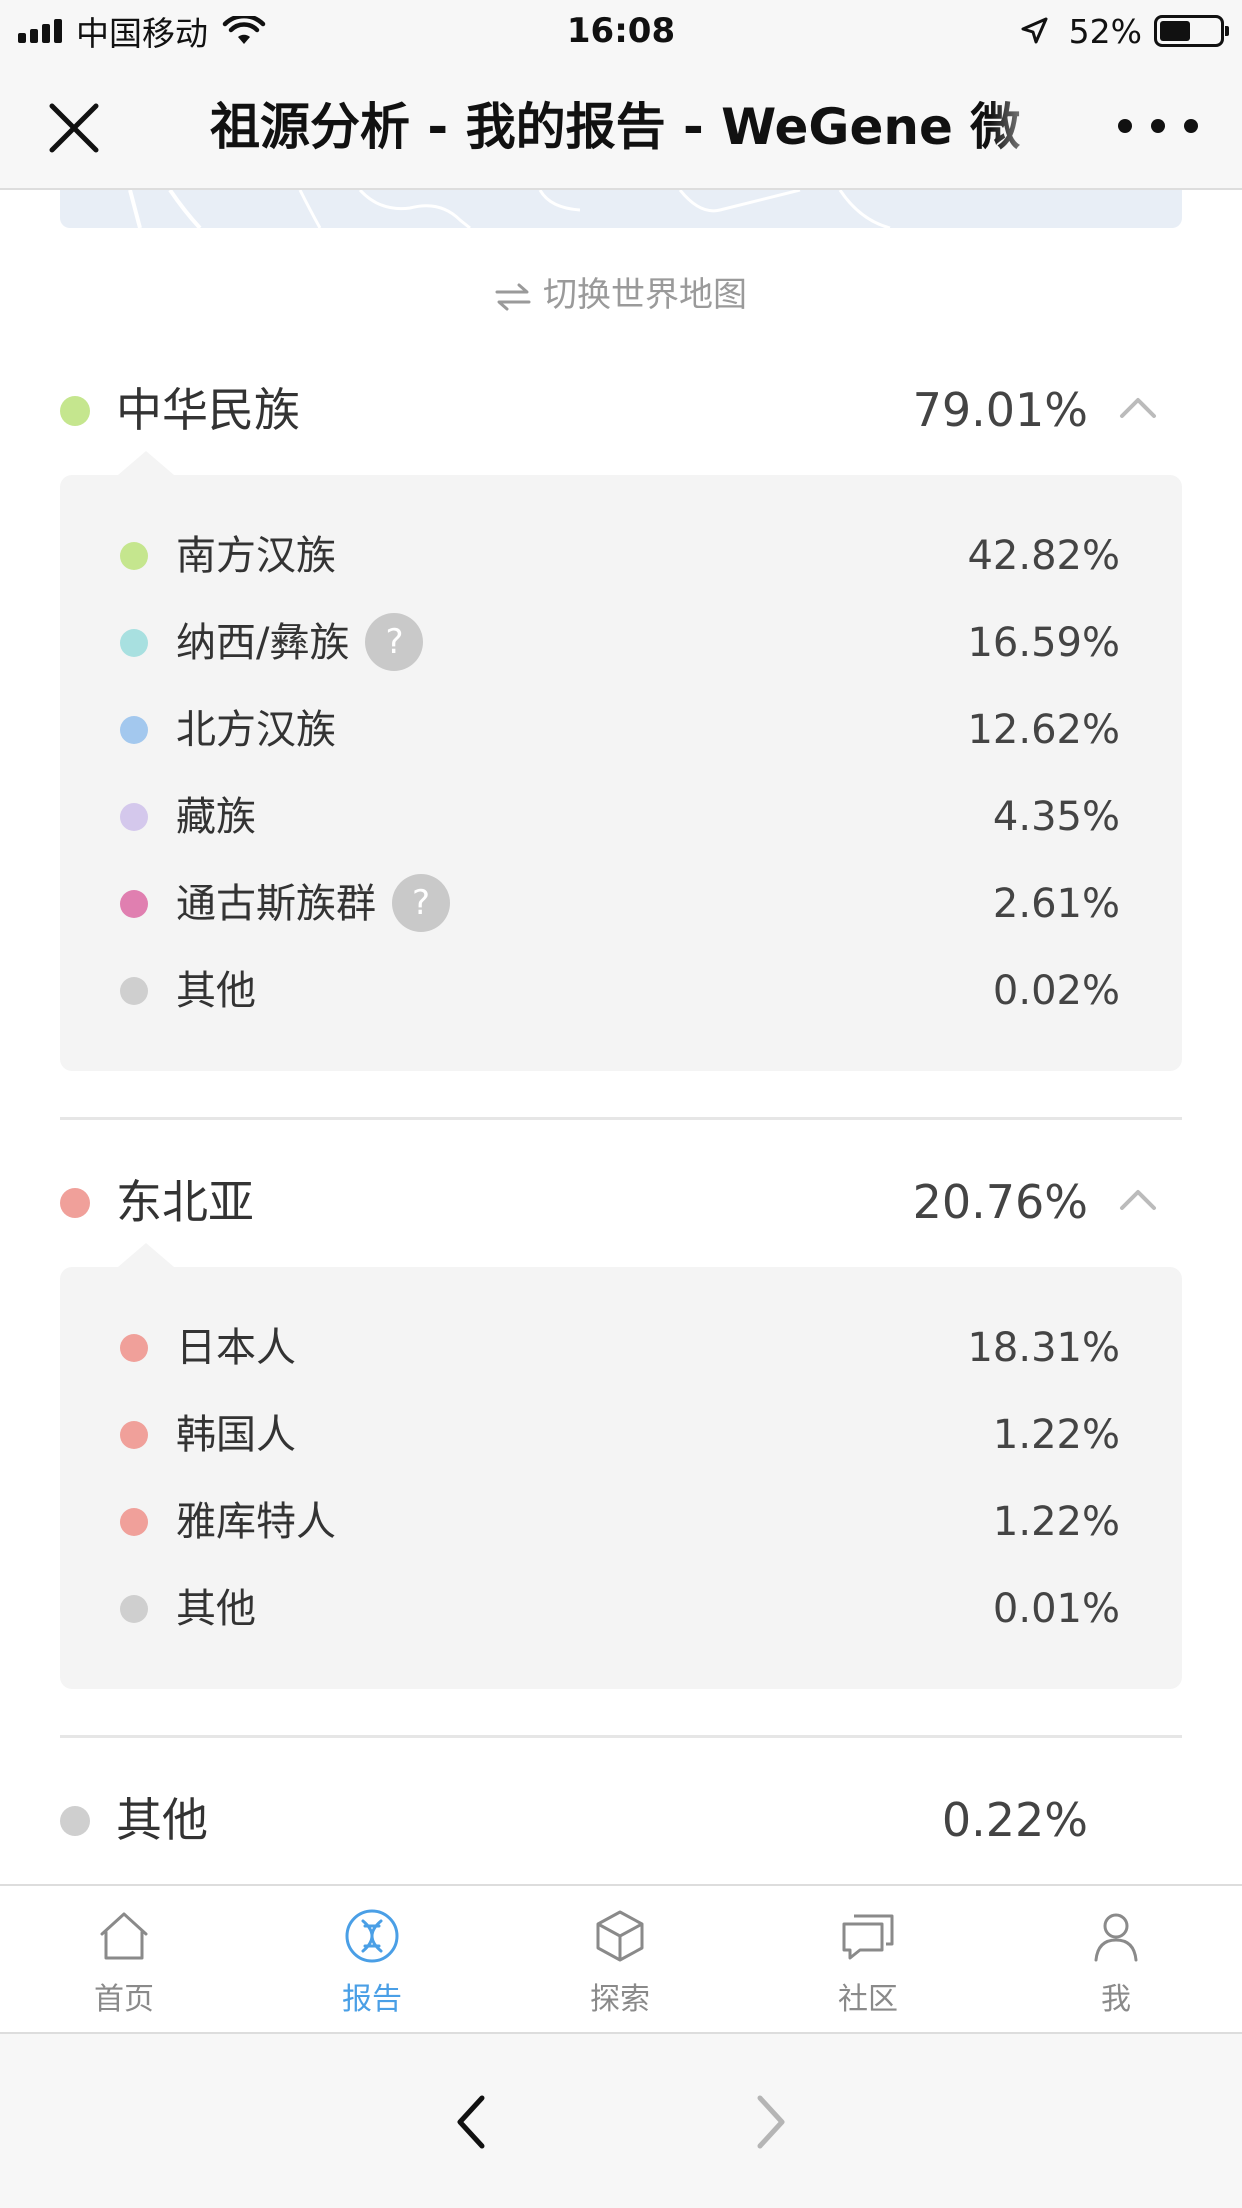 The height and width of the screenshot is (2208, 1242). What do you see at coordinates (621, 31) in the screenshot?
I see `status-bar: 中国移动 16:08 52%` at bounding box center [621, 31].